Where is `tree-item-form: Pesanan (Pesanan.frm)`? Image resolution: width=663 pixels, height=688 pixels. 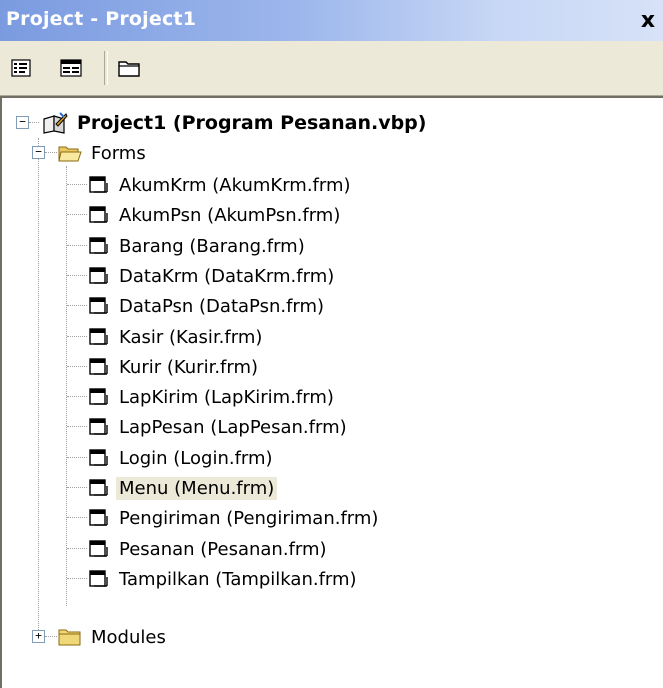
tree-item-form: Pesanan (Pesanan.frm) is located at coordinates (209, 549).